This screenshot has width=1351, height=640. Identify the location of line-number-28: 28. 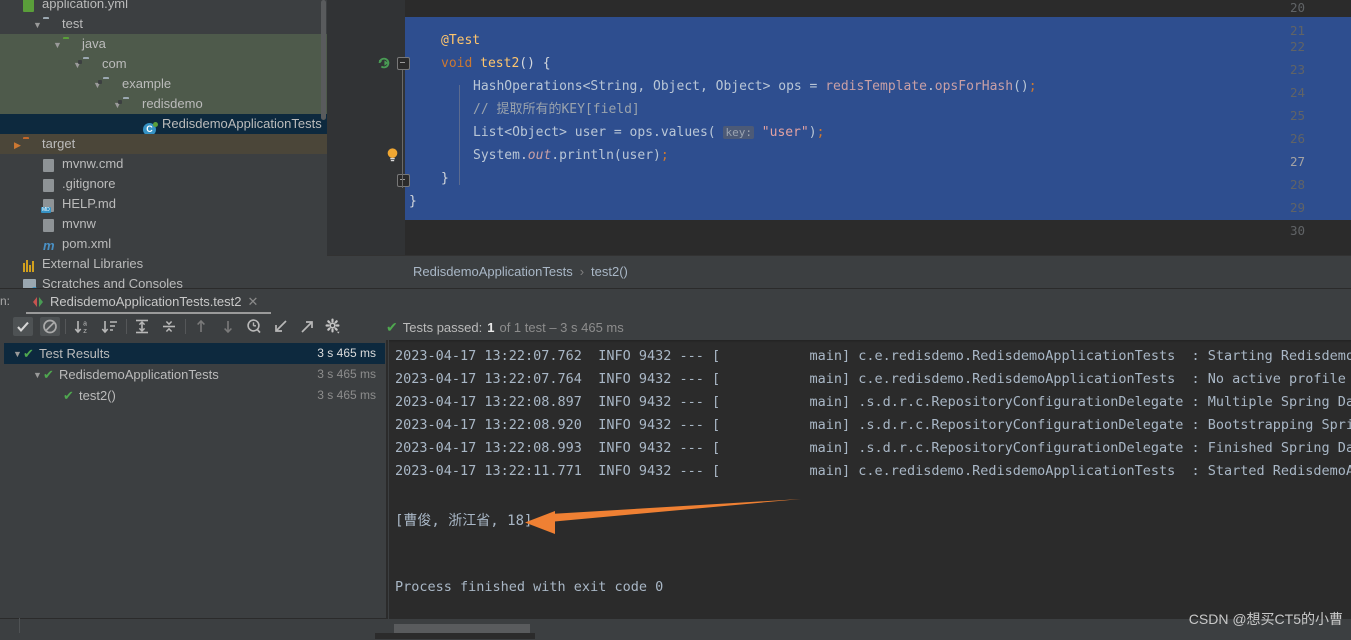
(1297, 184).